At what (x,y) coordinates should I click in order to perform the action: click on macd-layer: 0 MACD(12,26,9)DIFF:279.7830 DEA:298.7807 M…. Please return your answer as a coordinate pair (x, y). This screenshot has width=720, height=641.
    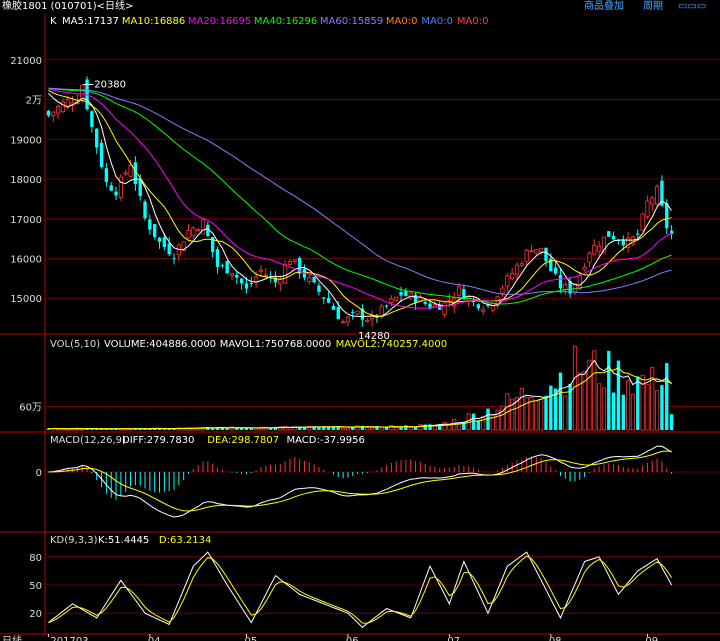
    Looking at the image, I should click on (378, 476).